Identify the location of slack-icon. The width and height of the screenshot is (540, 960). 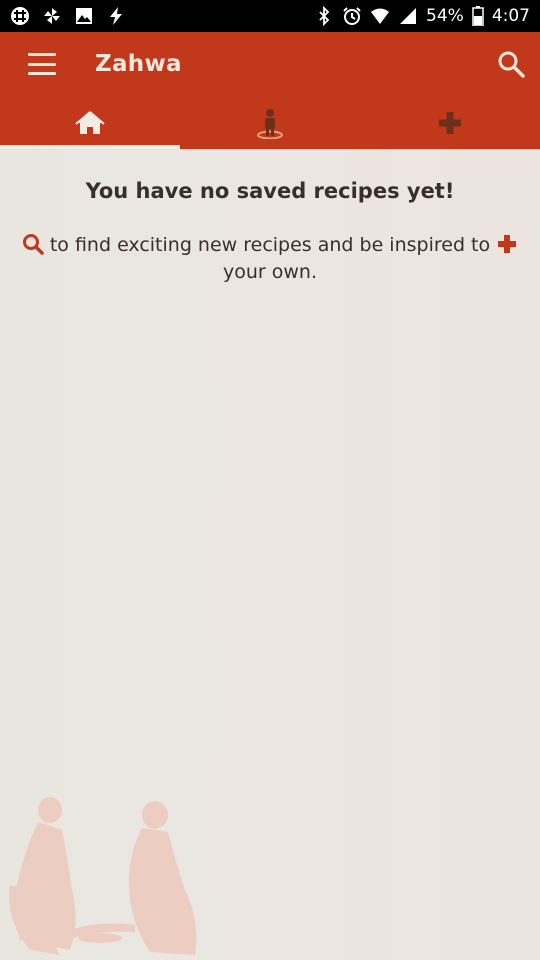
(20, 16).